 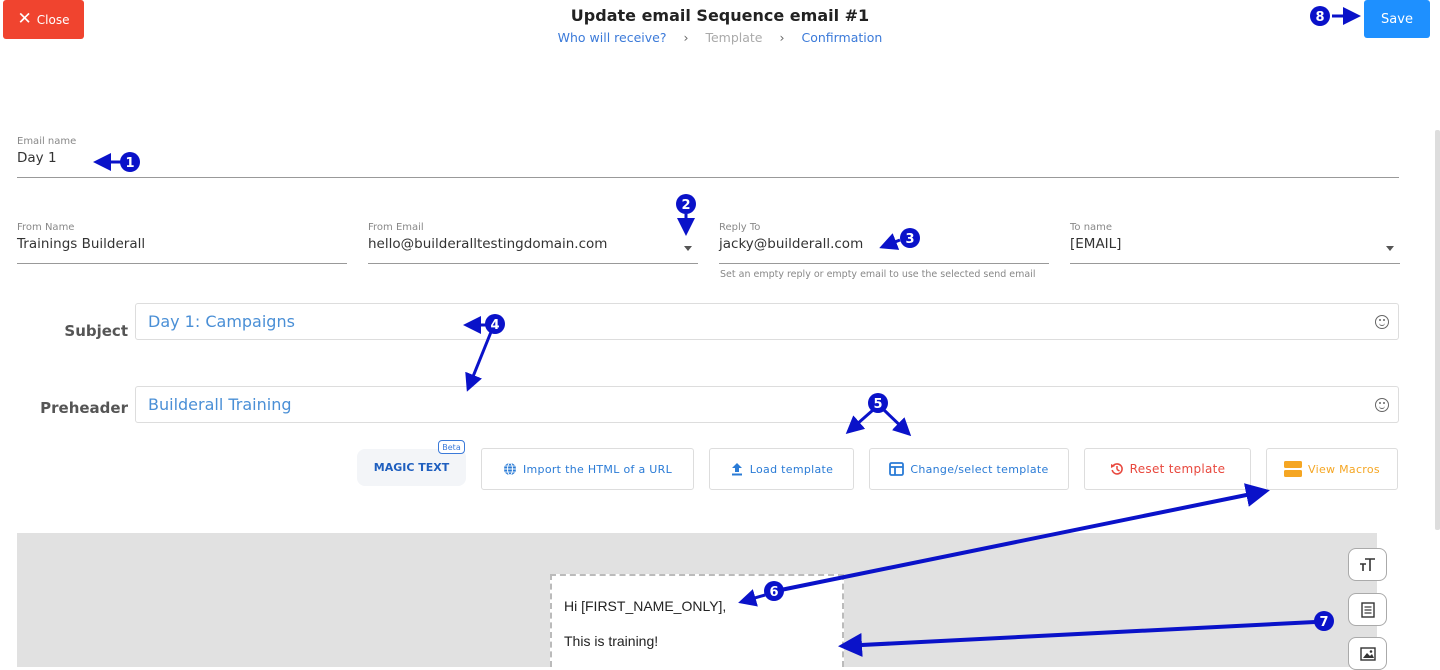 I want to click on reply-to-field: Reply To jacky@builderall.com, so click(x=884, y=243).